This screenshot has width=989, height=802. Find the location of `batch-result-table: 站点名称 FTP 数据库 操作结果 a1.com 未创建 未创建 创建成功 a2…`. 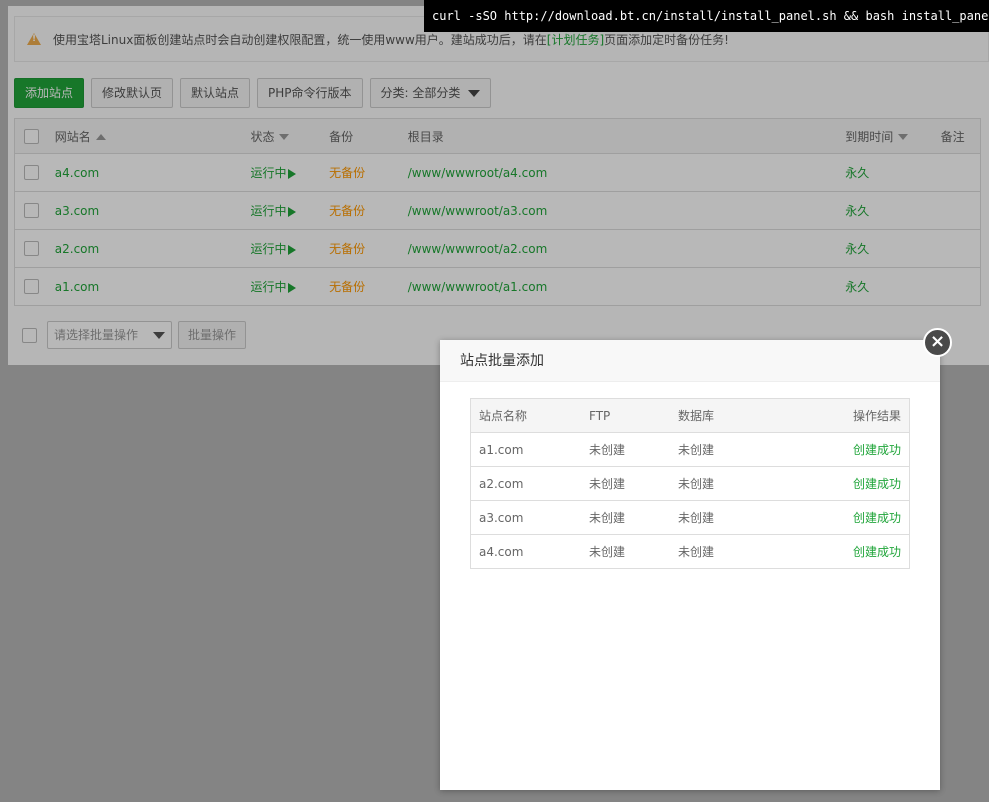

batch-result-table: 站点名称 FTP 数据库 操作结果 a1.com 未创建 未创建 创建成功 a2… is located at coordinates (690, 483).